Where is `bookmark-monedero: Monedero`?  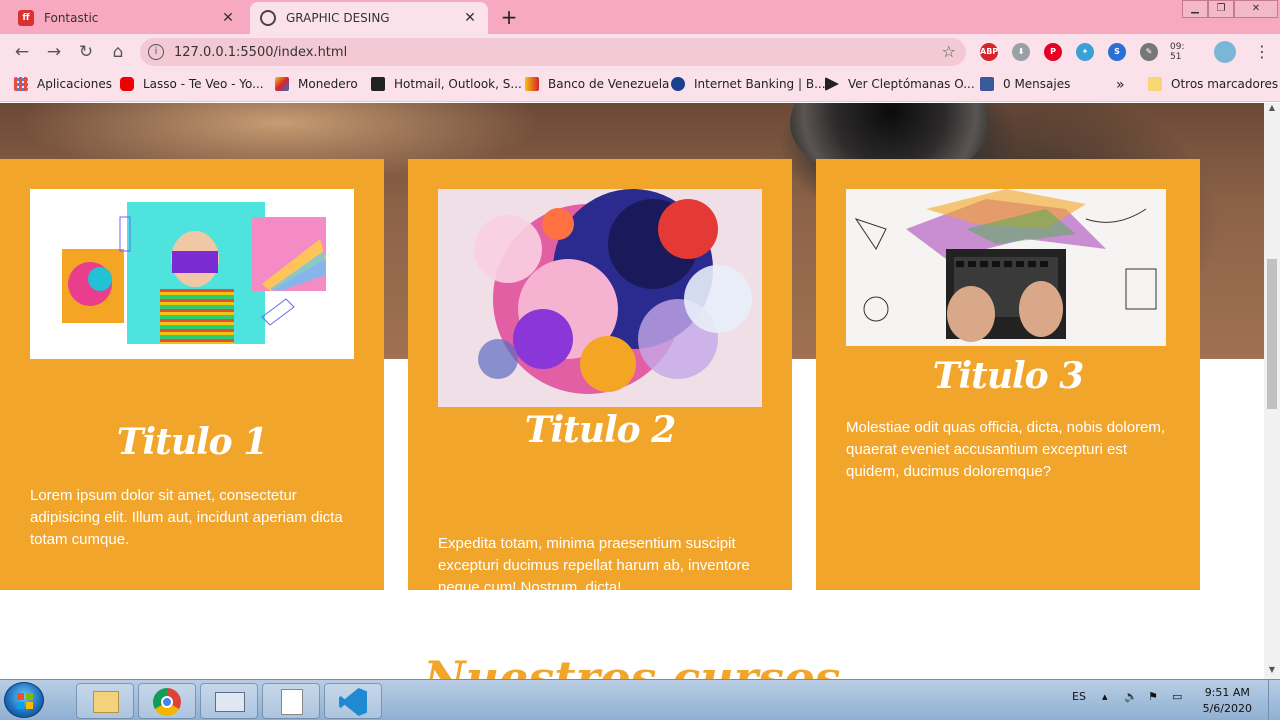 bookmark-monedero: Monedero is located at coordinates (316, 84).